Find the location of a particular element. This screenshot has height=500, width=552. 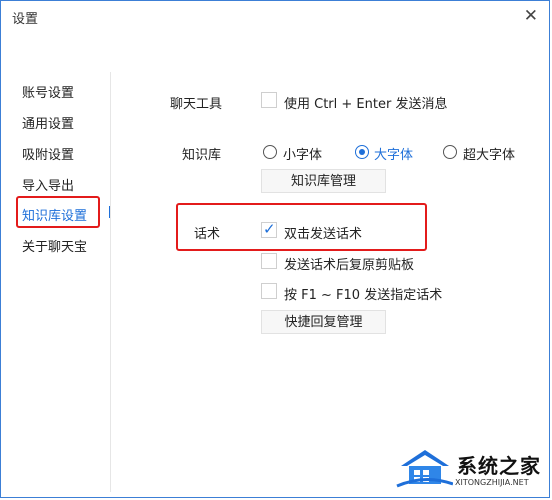

sidebar-item-snap: 吸附设置 is located at coordinates (48, 153).